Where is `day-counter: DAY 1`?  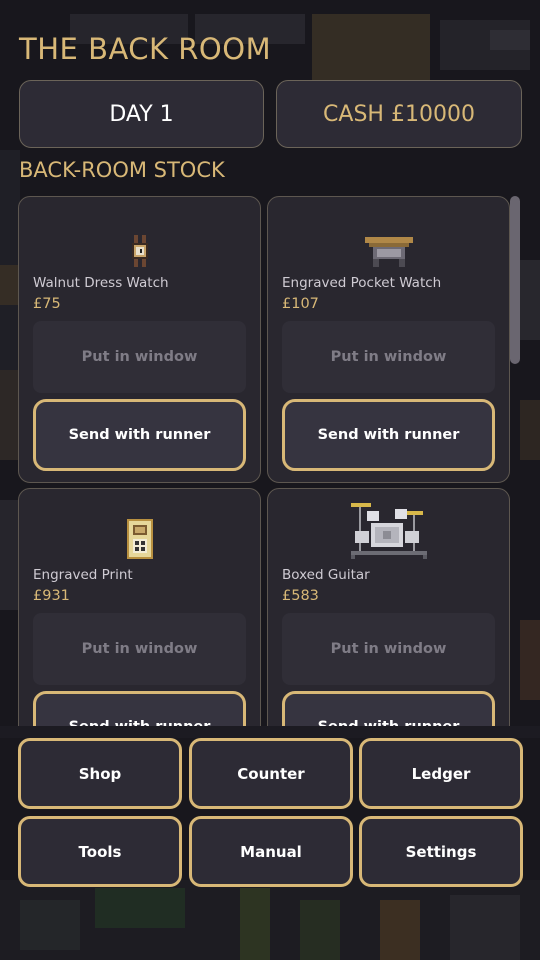 day-counter: DAY 1 is located at coordinates (141, 114).